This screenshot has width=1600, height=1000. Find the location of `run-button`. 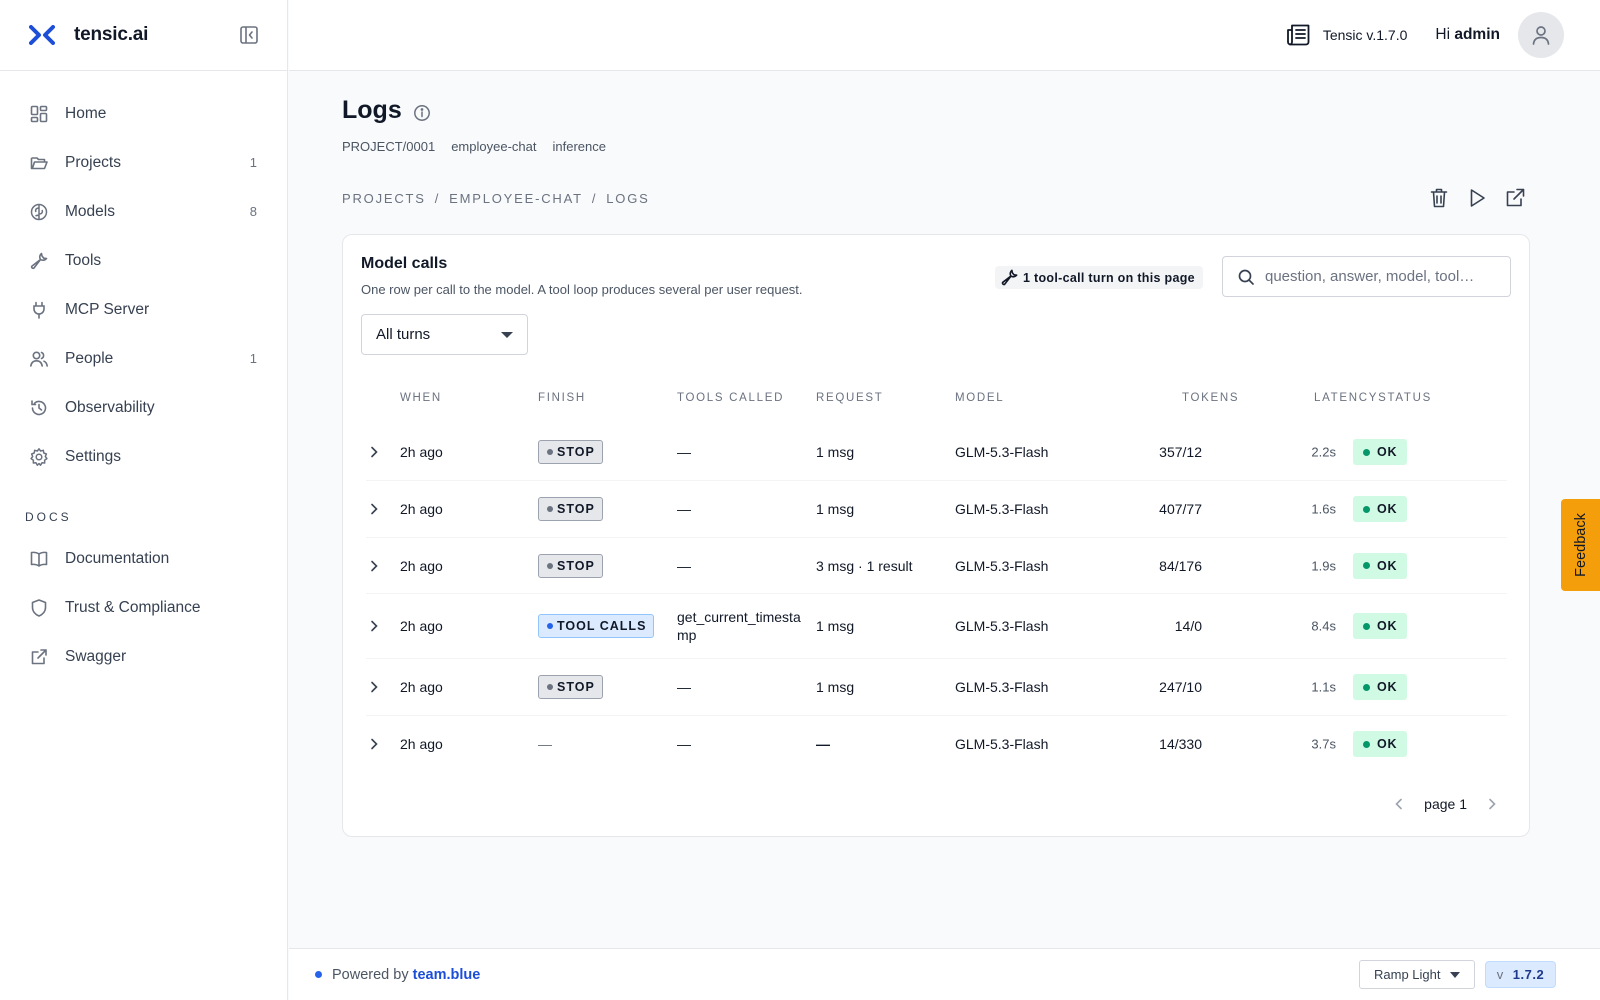

run-button is located at coordinates (1477, 198).